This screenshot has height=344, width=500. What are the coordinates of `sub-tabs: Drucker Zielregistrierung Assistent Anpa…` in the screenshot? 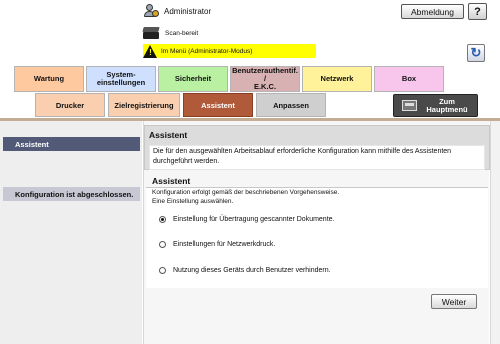 It's located at (180, 105).